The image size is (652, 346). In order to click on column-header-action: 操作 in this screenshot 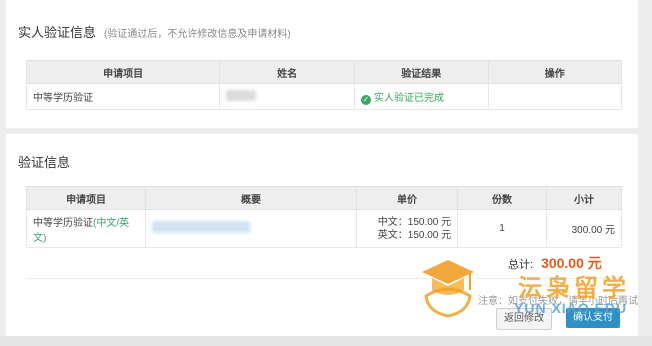, I will do `click(555, 72)`.